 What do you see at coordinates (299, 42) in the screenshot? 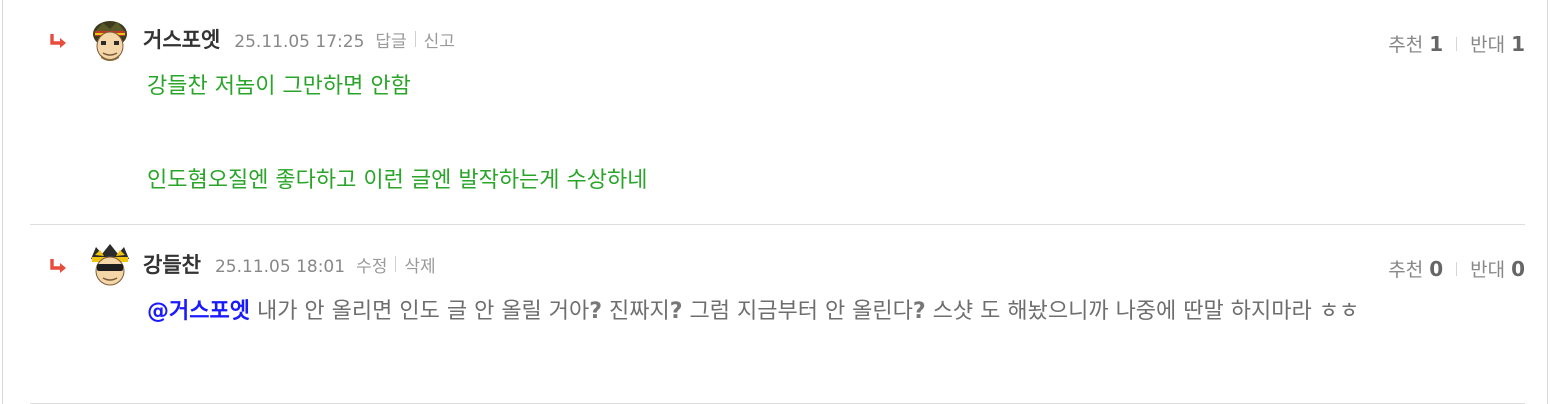
I see `comment-date: 25.11.05 17:25` at bounding box center [299, 42].